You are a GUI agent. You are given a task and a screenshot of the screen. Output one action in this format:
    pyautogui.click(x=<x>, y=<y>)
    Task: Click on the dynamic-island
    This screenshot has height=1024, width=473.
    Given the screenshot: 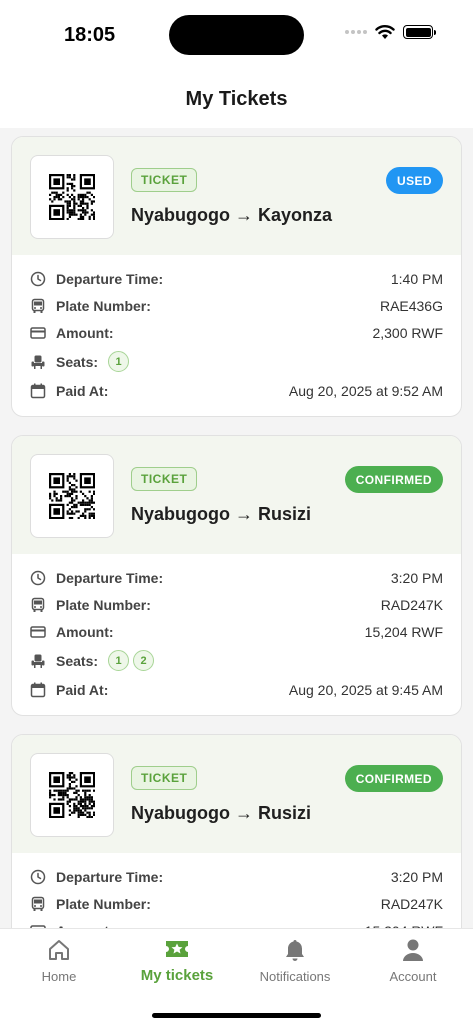 What is the action you would take?
    pyautogui.click(x=236, y=35)
    